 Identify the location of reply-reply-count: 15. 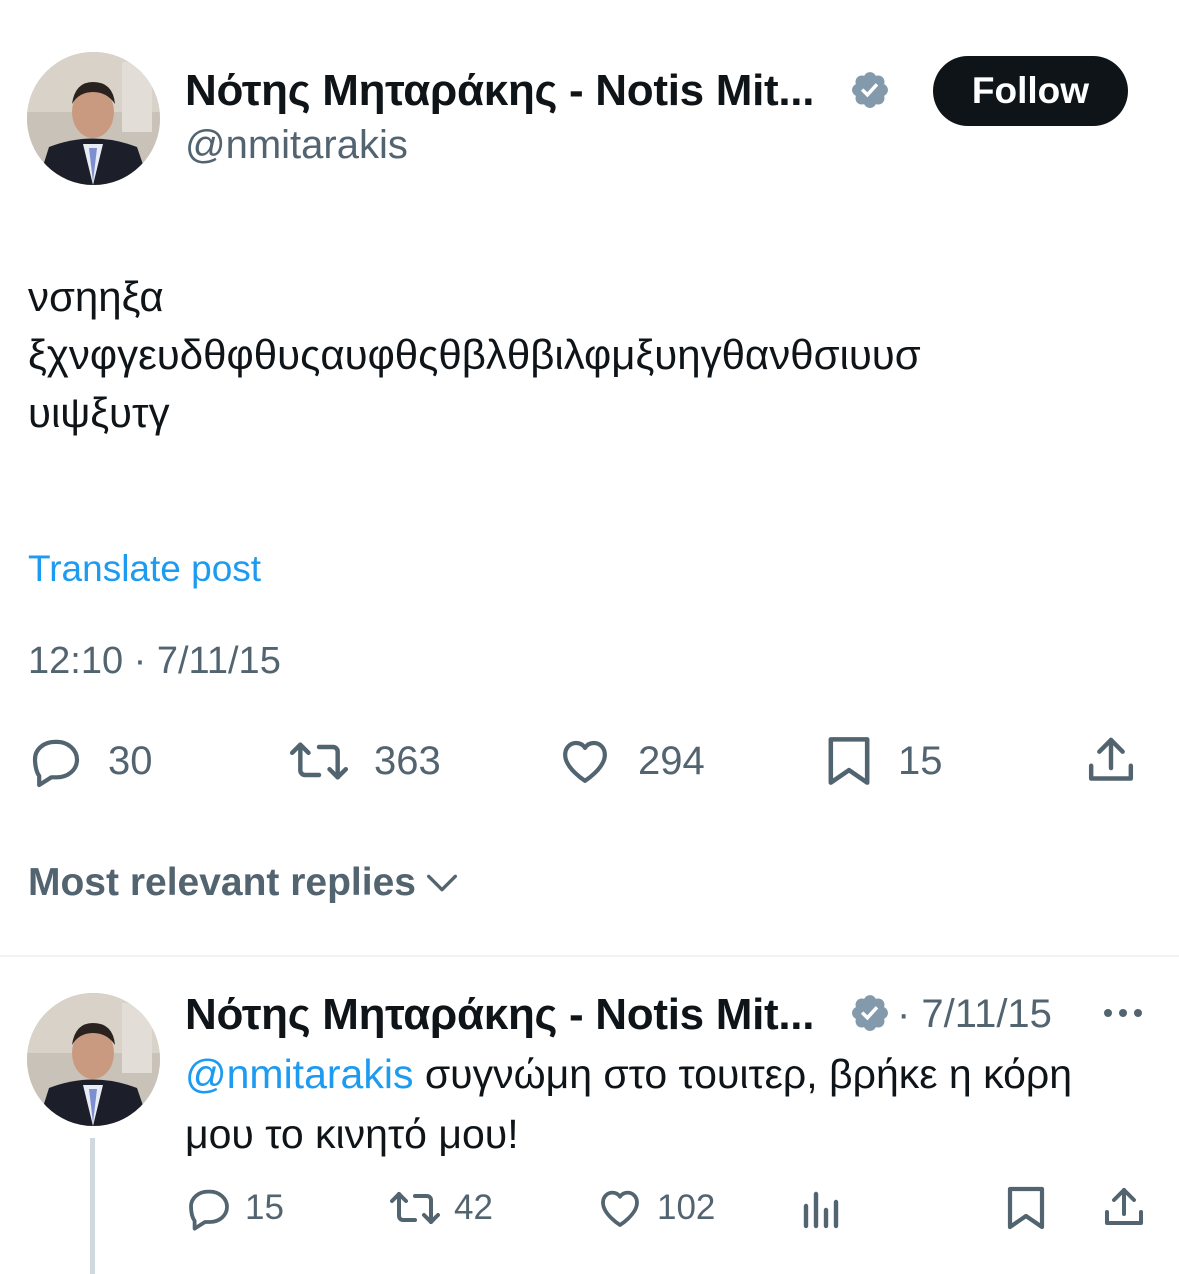
(264, 1207).